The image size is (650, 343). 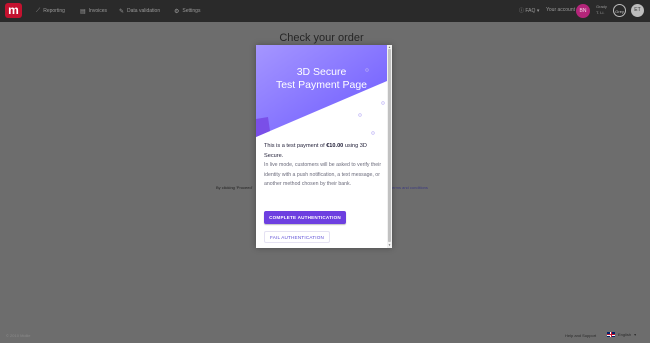 What do you see at coordinates (619, 10) in the screenshot?
I see `organization-badge: Grey` at bounding box center [619, 10].